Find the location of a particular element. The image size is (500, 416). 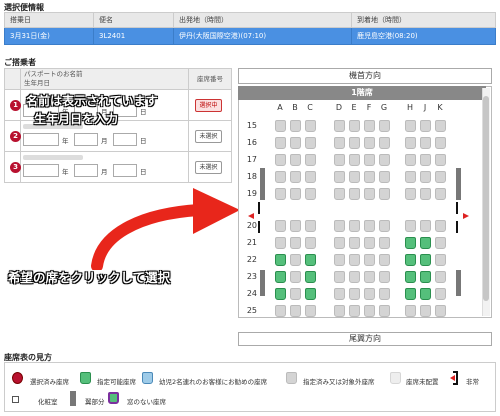

column-letter: H is located at coordinates (409, 107).